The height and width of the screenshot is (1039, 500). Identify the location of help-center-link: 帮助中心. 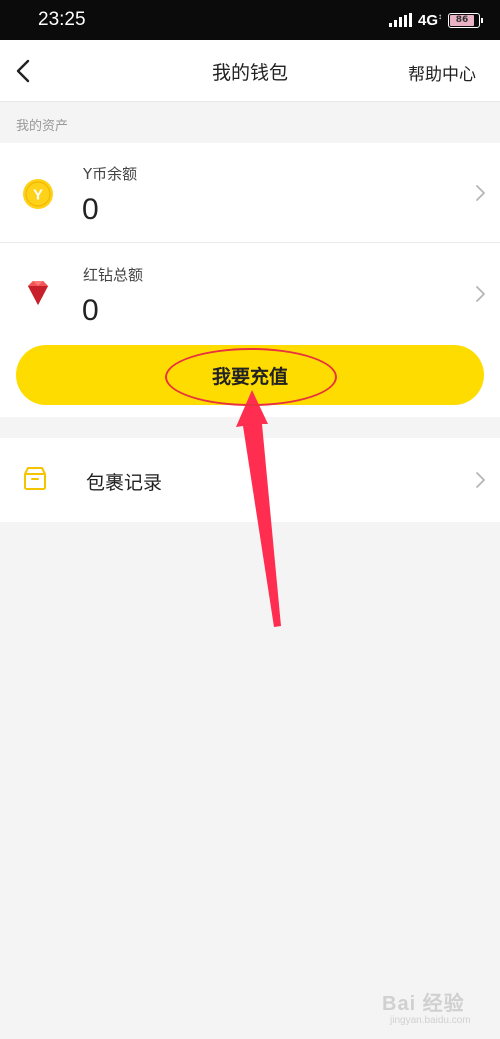
(442, 72).